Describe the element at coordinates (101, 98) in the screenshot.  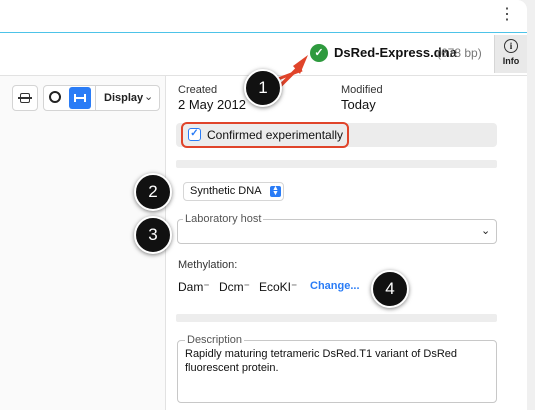
I see `view-toggle-group: Display ⌄` at that location.